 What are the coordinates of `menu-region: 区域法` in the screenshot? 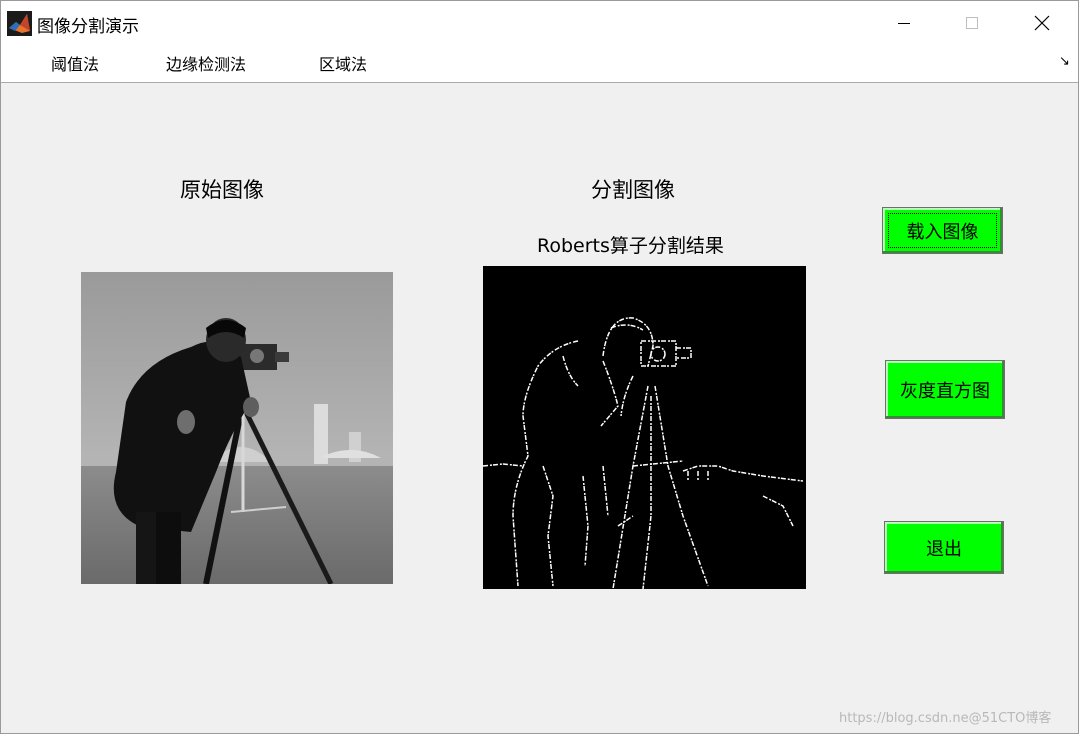 It's located at (343, 63).